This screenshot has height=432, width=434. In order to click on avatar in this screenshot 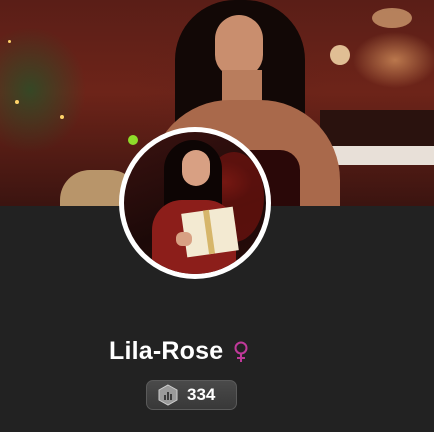, I will do `click(195, 203)`.